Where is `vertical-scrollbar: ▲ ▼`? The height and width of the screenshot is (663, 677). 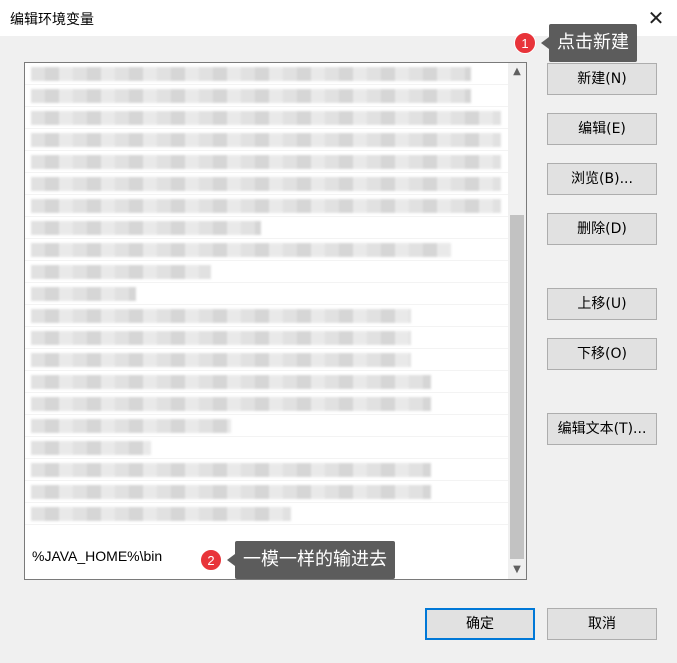 vertical-scrollbar: ▲ ▼ is located at coordinates (517, 321).